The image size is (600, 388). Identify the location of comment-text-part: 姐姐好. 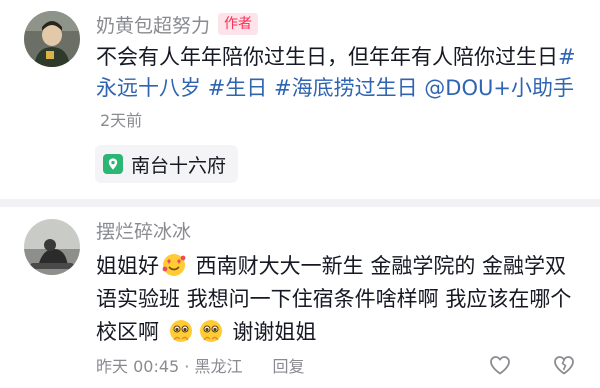
(127, 266).